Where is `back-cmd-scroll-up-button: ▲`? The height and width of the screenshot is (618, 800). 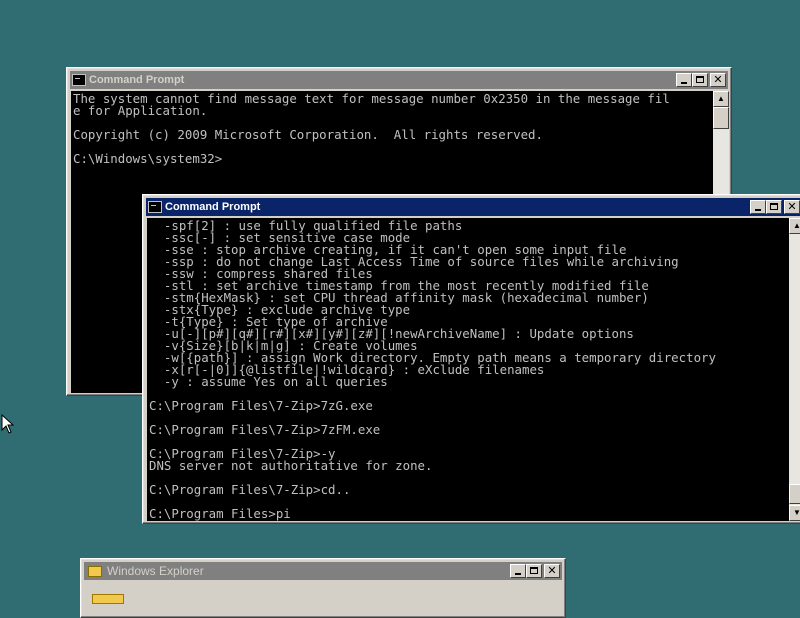
back-cmd-scroll-up-button: ▲ is located at coordinates (721, 99).